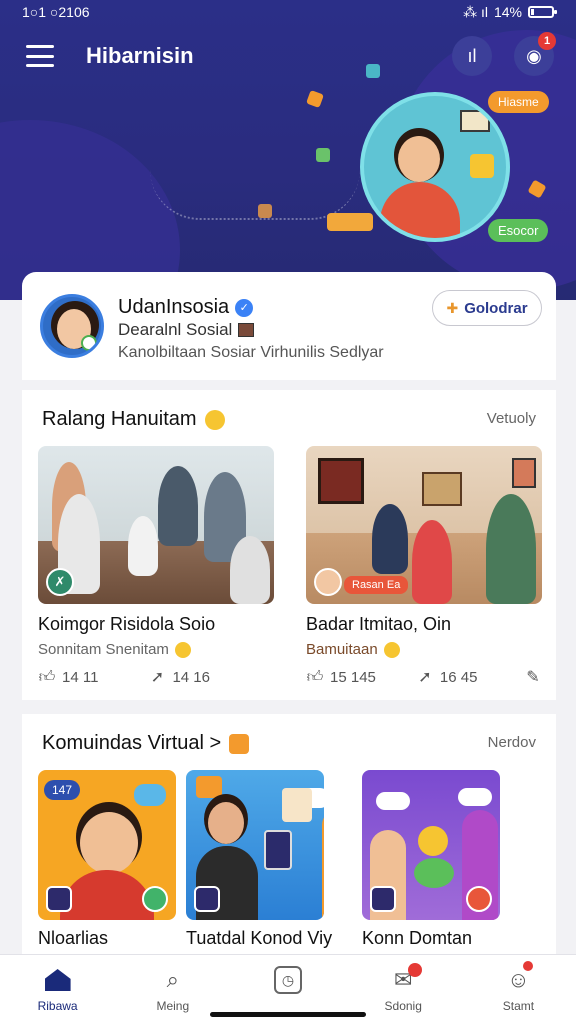  I want to click on nav-label: Meing, so click(173, 1006).